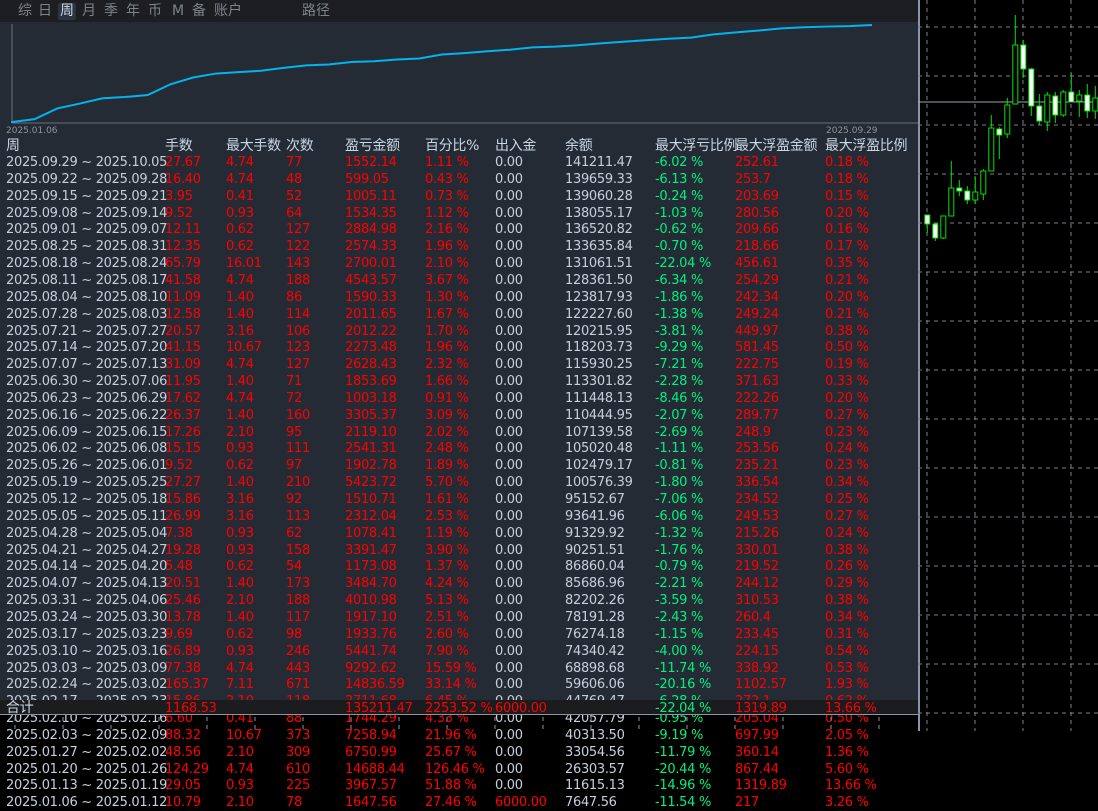 The image size is (1098, 811). What do you see at coordinates (87, 264) in the screenshot?
I see `cell: 2025.08.18 ~ 2025.08.24` at bounding box center [87, 264].